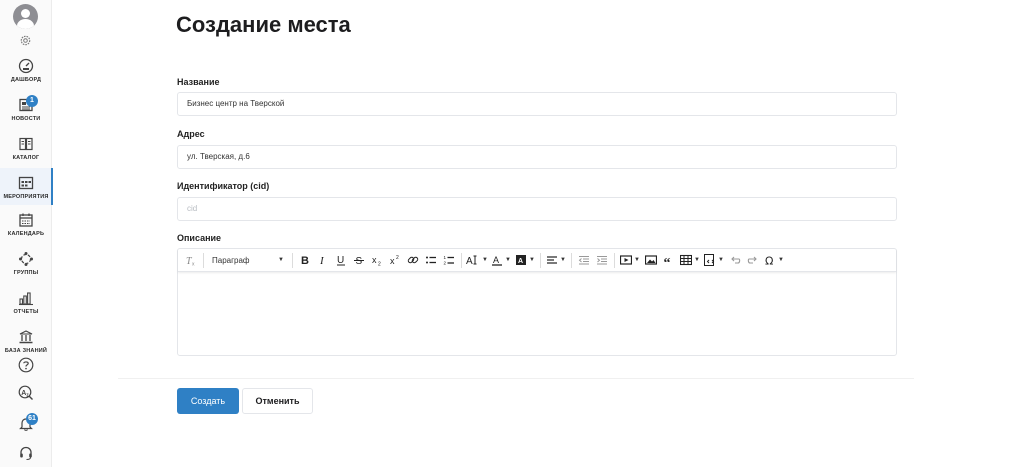  I want to click on subscript-button: x2, so click(377, 260).